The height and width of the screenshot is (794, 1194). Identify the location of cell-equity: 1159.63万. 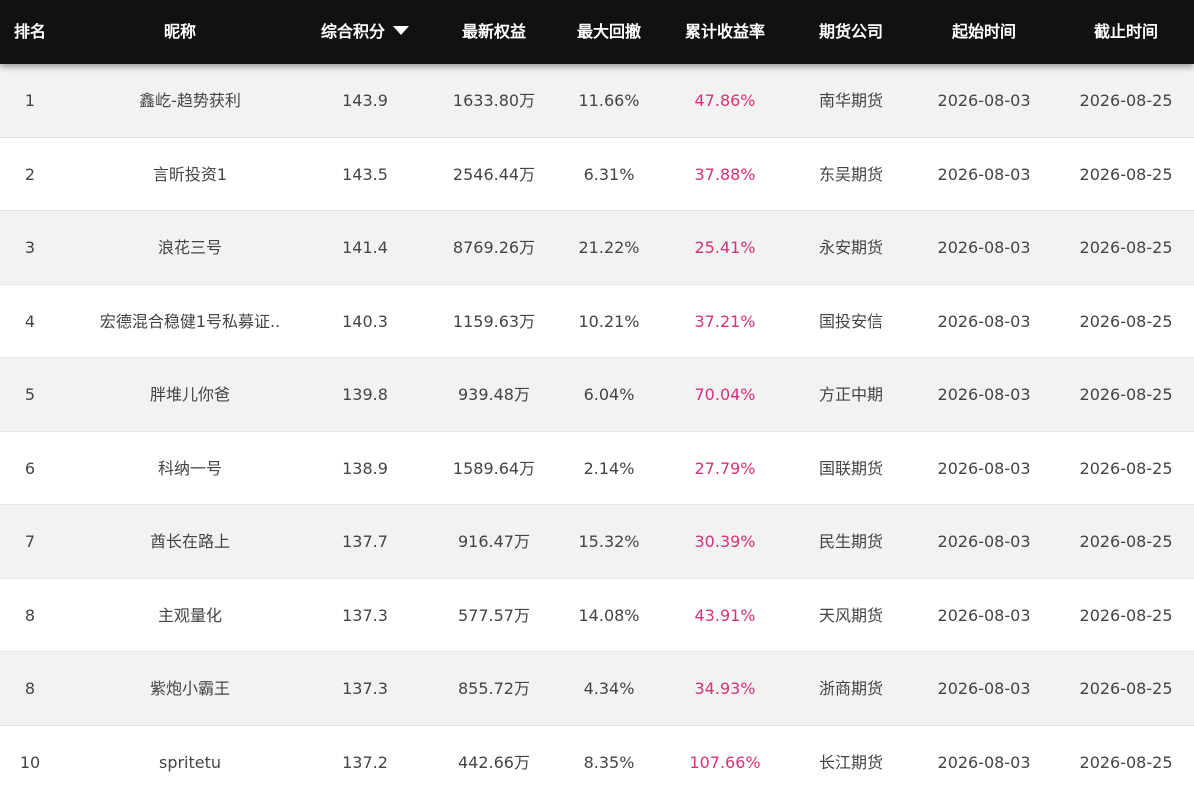
(494, 321).